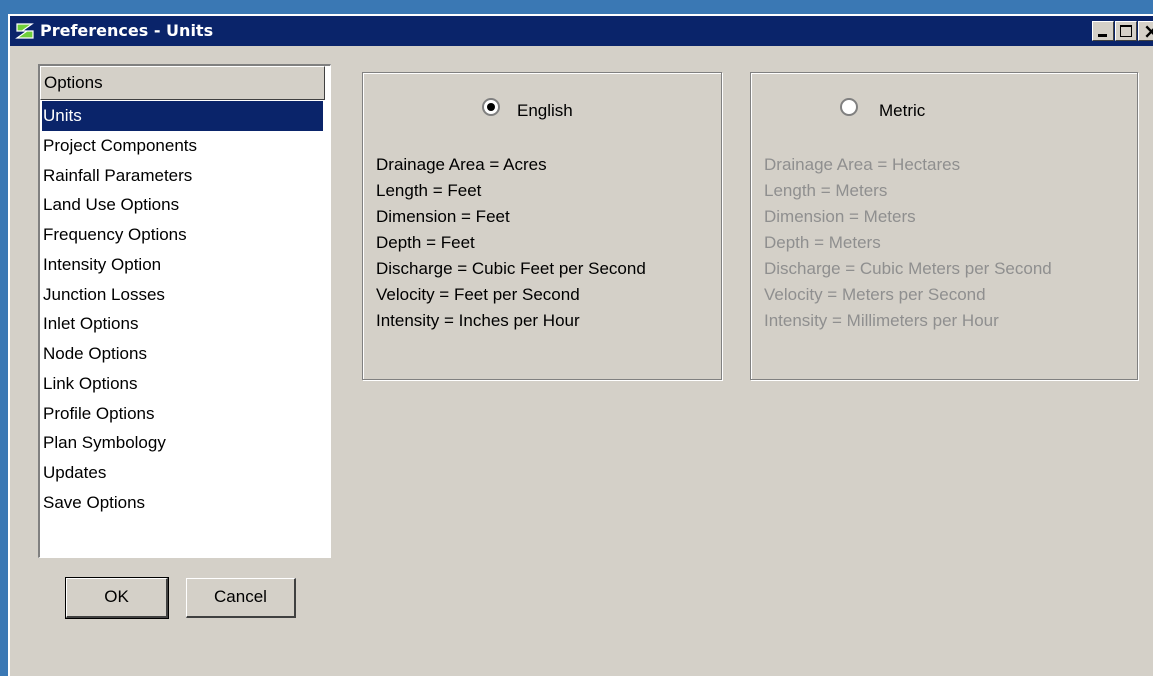 The height and width of the screenshot is (676, 1153). Describe the element at coordinates (545, 111) in the screenshot. I see `english-radio-label: English` at that location.